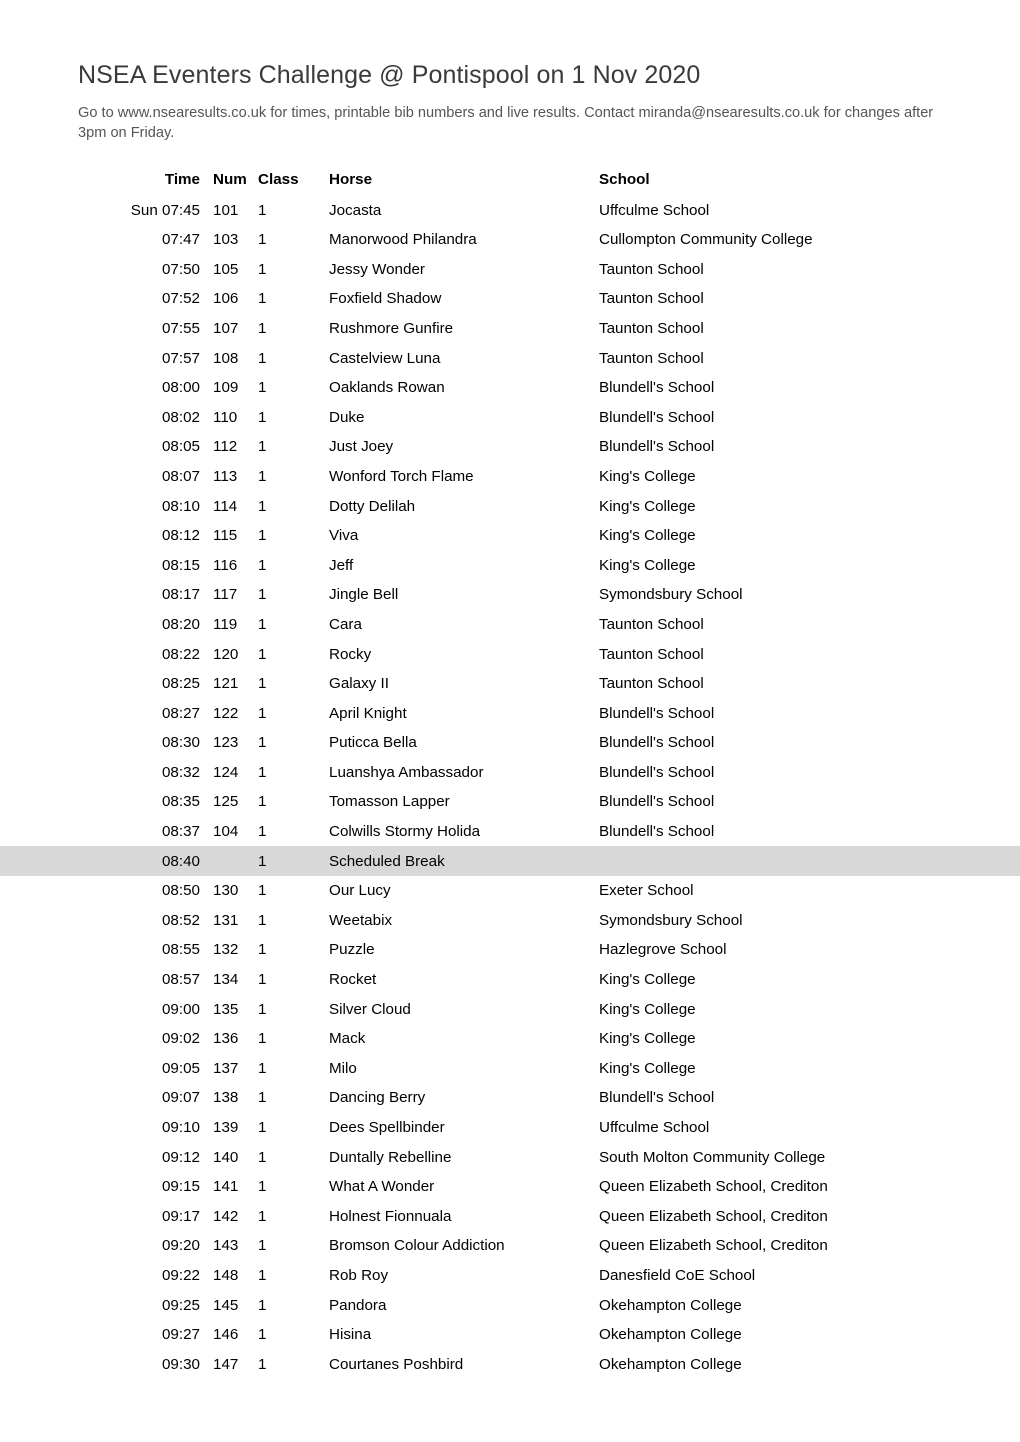 The image size is (1020, 1442). What do you see at coordinates (180, 328) in the screenshot?
I see `cell-time: 07:55` at bounding box center [180, 328].